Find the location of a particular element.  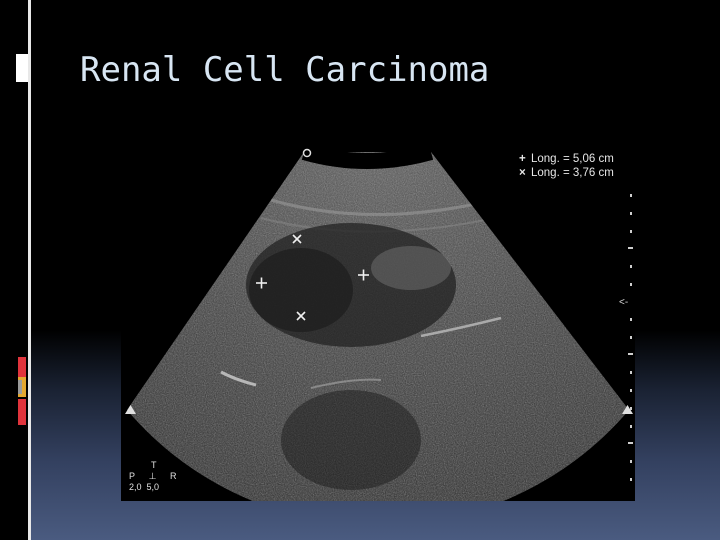

measurement-row-1: + Long. = 5,06 cm is located at coordinates (566, 159).